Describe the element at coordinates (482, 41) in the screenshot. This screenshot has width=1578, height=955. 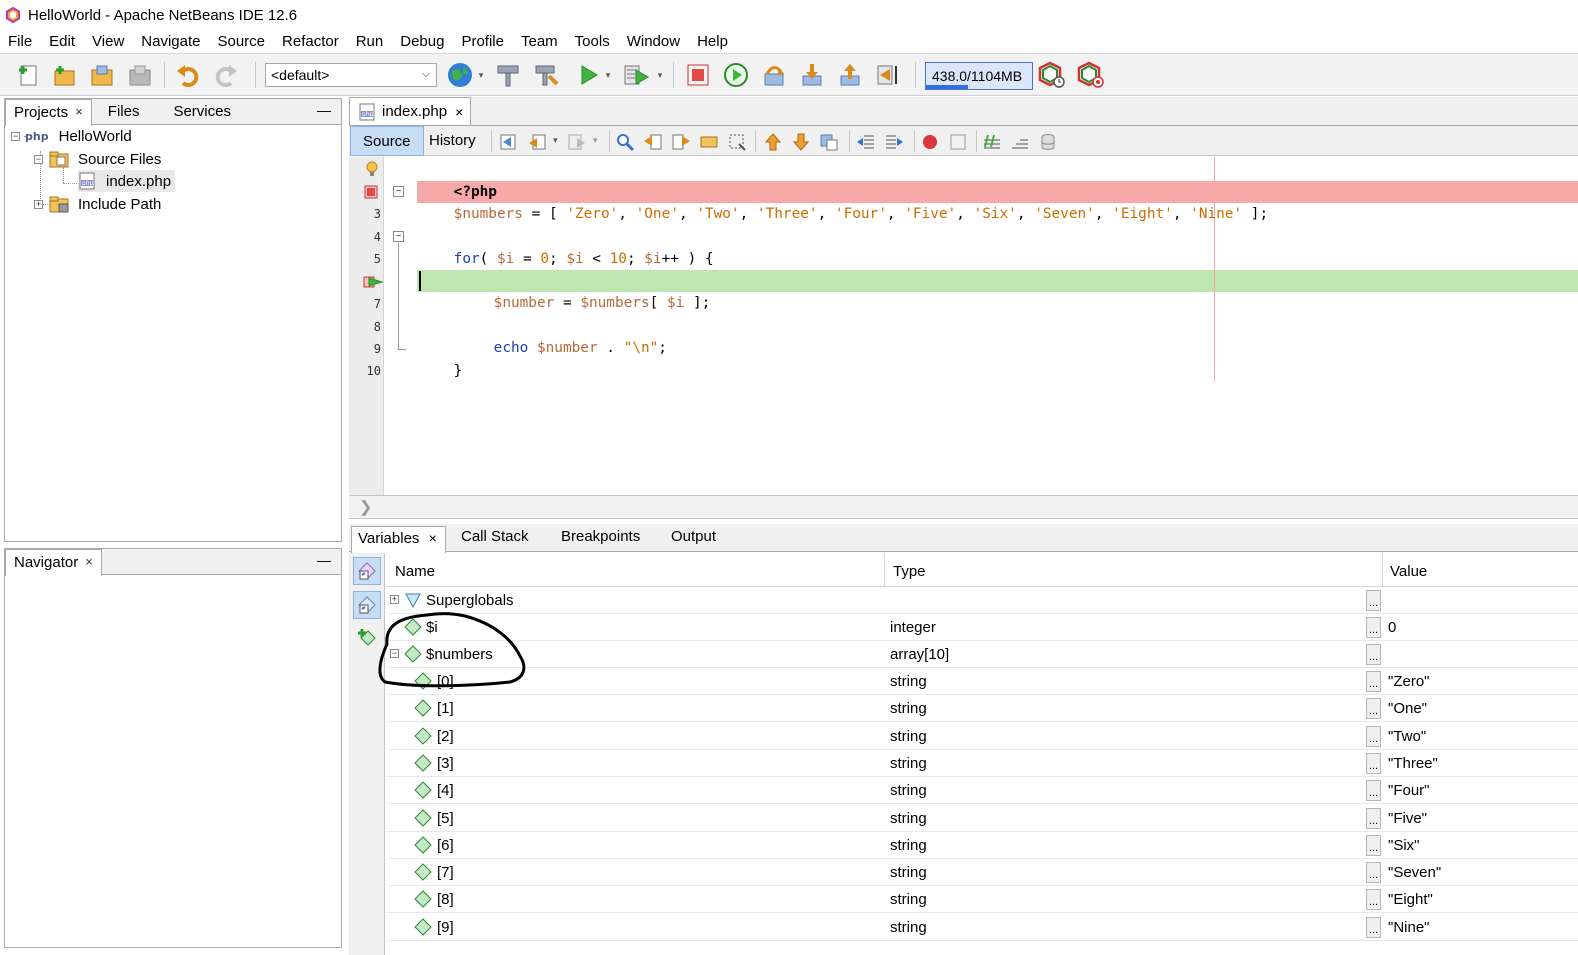
I see `menu-profile: Profile` at that location.